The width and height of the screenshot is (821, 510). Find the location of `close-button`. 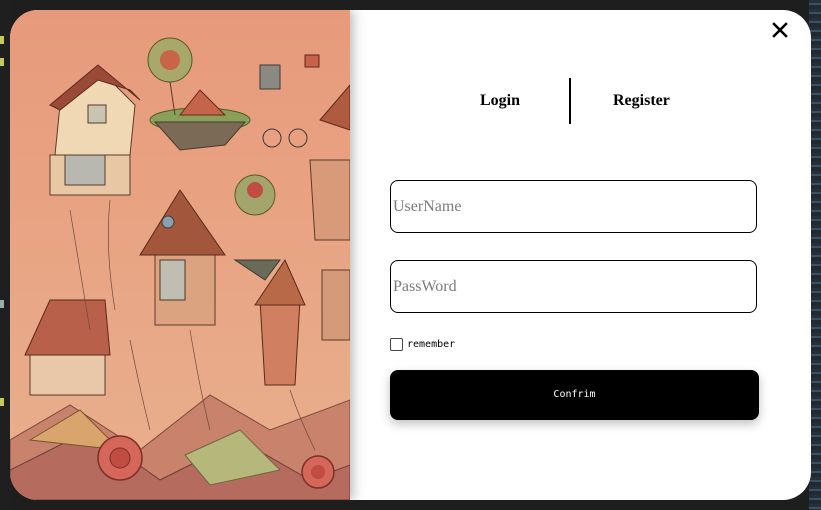

close-button is located at coordinates (780, 30).